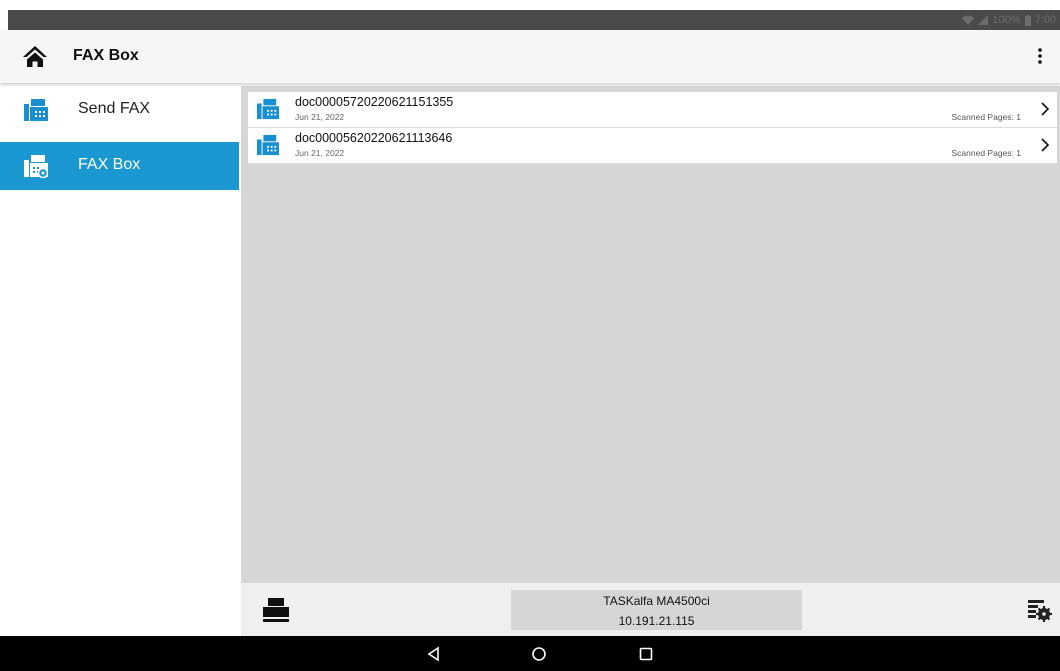 This screenshot has width=1060, height=671. What do you see at coordinates (530, 56) in the screenshot?
I see `app-bar: FAX Box` at bounding box center [530, 56].